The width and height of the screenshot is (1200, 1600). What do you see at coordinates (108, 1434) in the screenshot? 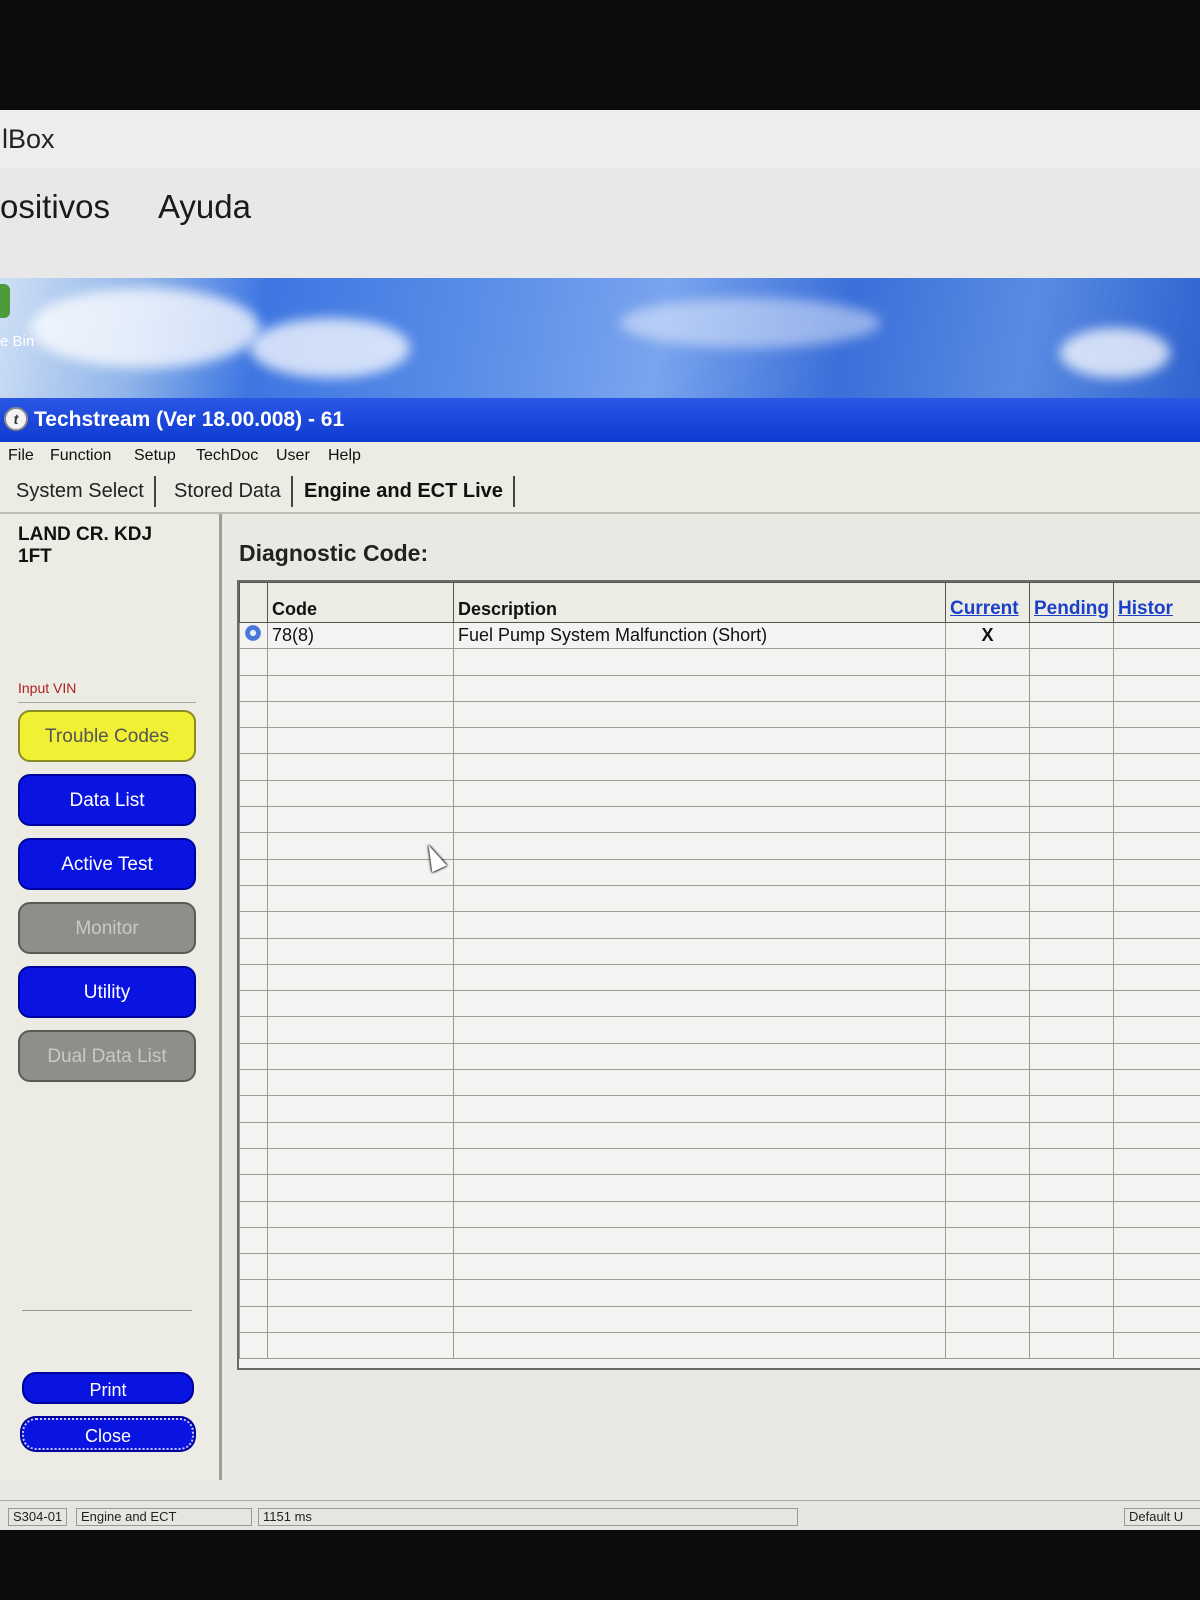
I see `close-button: Close` at bounding box center [108, 1434].